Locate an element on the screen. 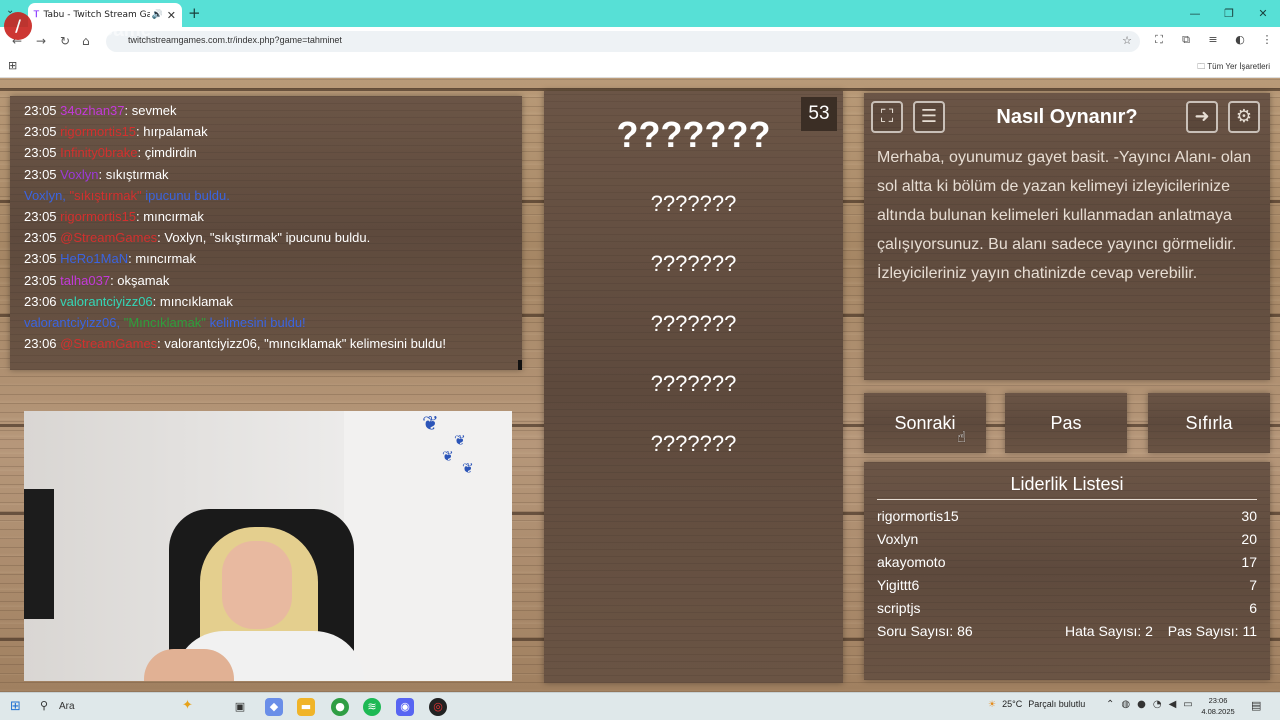 The height and width of the screenshot is (720, 1280). menu-icon: ⋮ is located at coordinates (1267, 40).